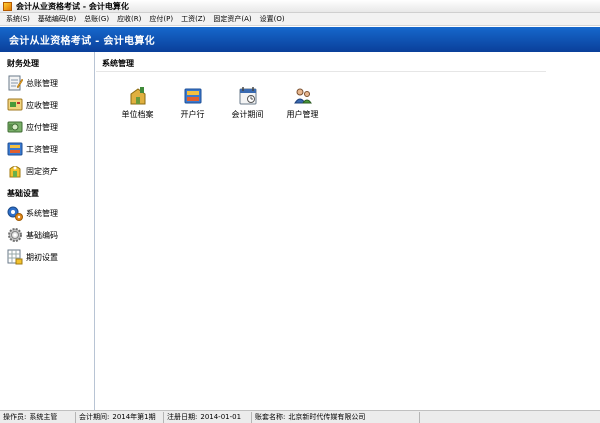  I want to click on function-tiles: 单位档案 开户行 会计期间 用户管理, so click(348, 103).